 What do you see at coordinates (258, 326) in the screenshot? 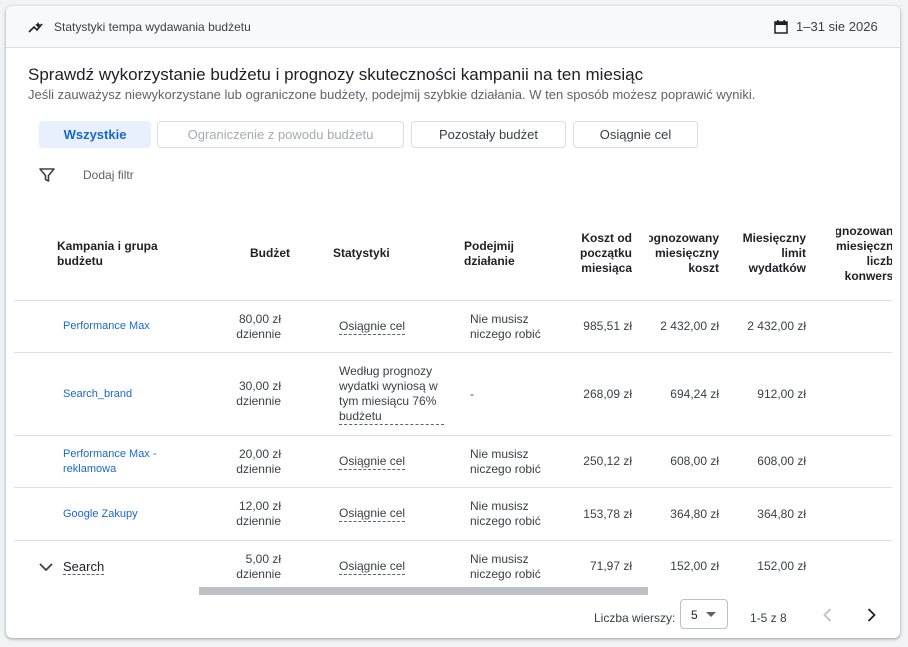
I see `budget-cell: 80,00 zł dziennie` at bounding box center [258, 326].